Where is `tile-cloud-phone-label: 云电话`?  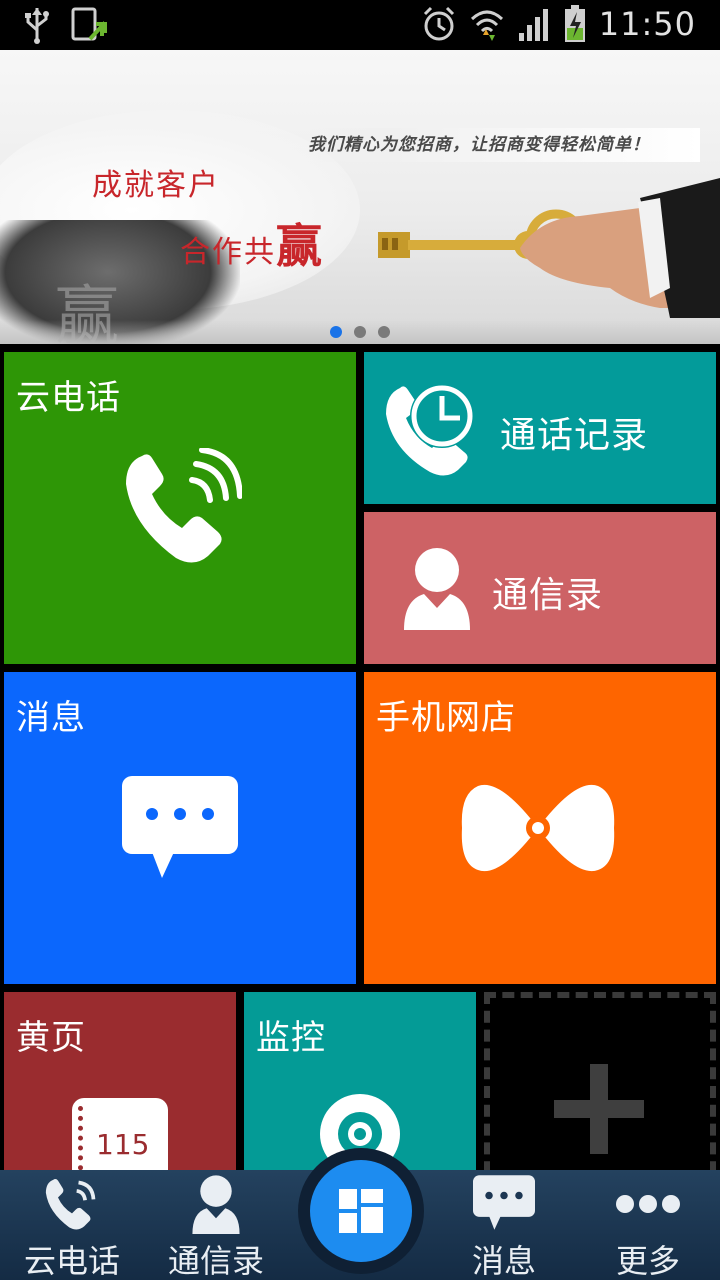 tile-cloud-phone-label: 云电话 is located at coordinates (68, 398).